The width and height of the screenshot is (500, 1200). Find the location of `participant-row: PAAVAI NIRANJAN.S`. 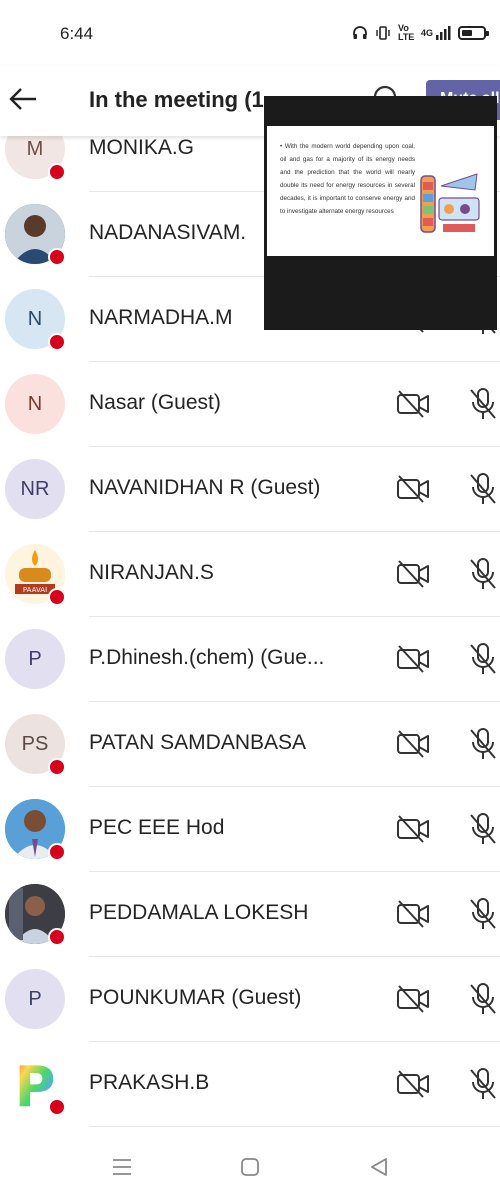

participant-row: PAAVAI NIRANJAN.S is located at coordinates (250, 574).